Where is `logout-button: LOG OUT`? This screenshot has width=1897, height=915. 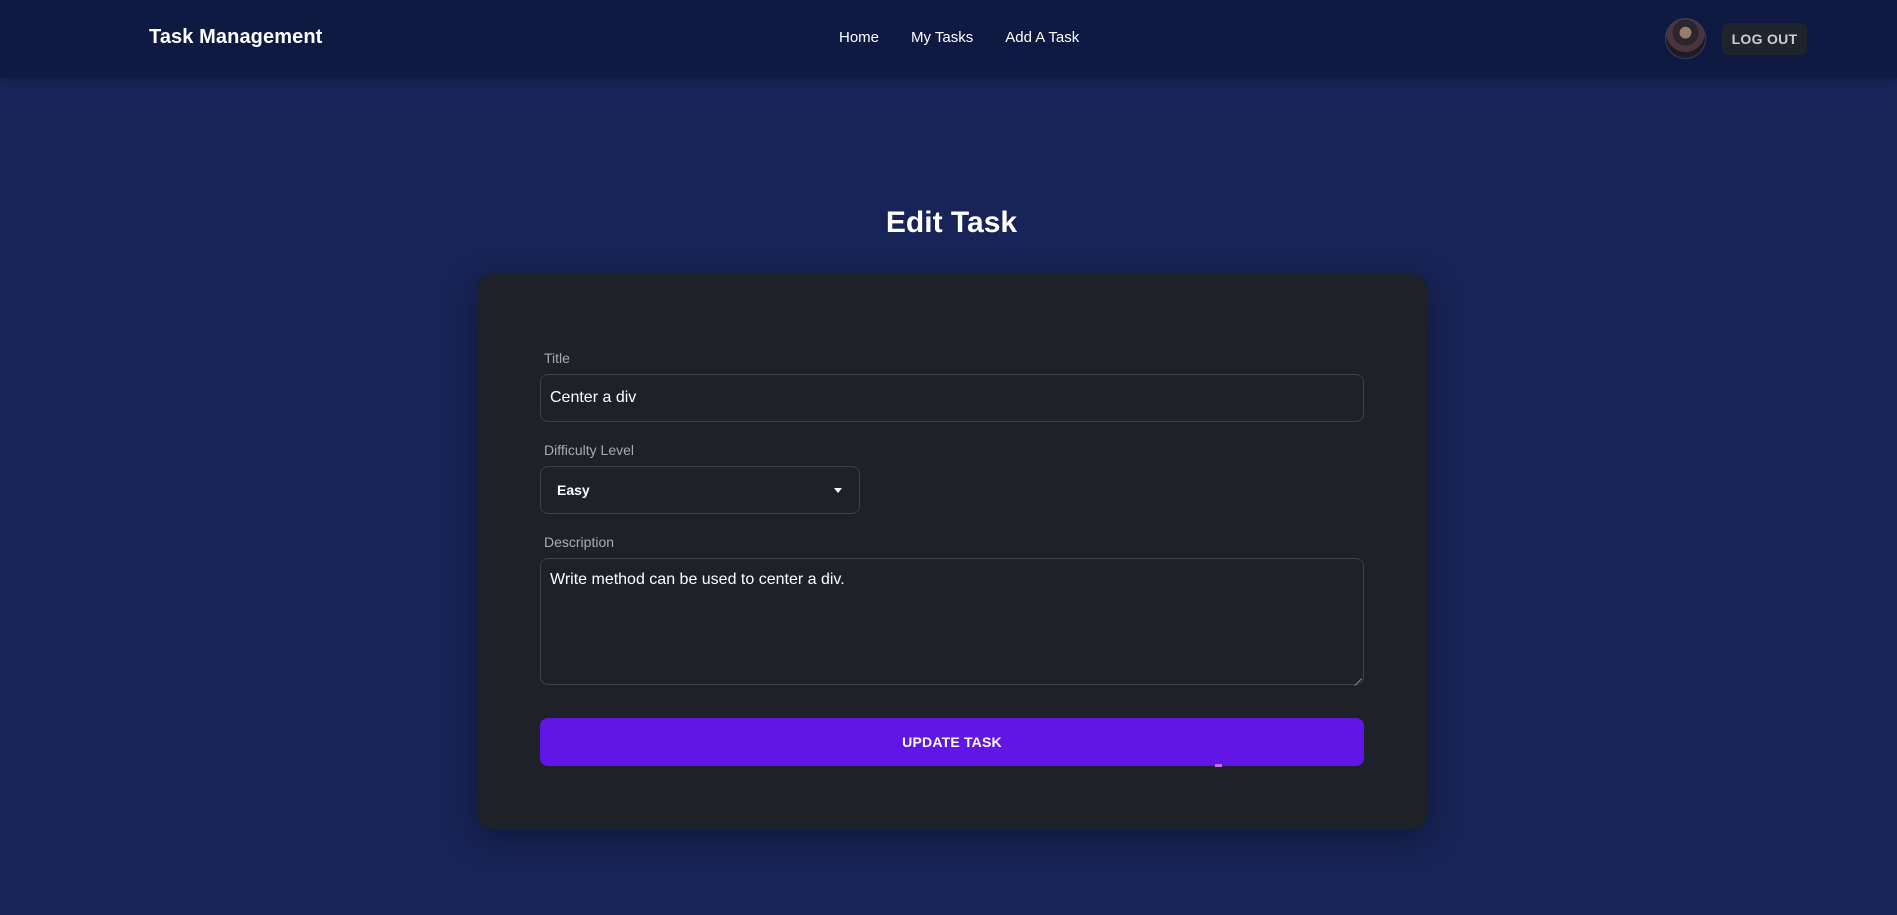
logout-button: LOG OUT is located at coordinates (1764, 39).